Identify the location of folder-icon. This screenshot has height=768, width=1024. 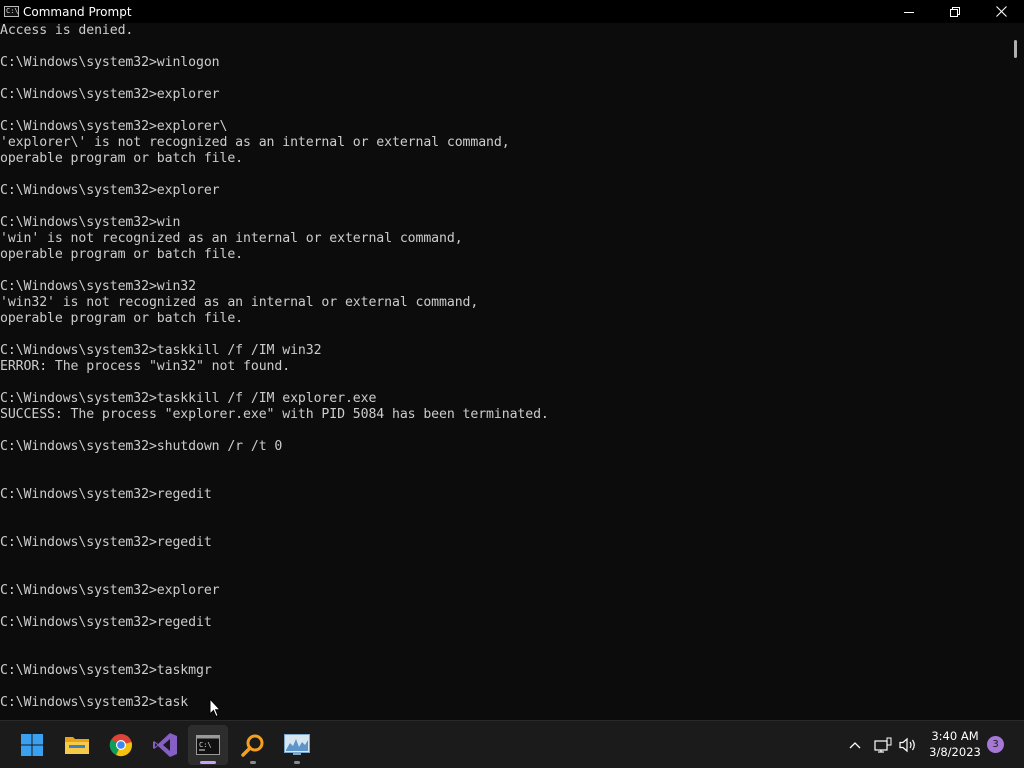
(77, 745).